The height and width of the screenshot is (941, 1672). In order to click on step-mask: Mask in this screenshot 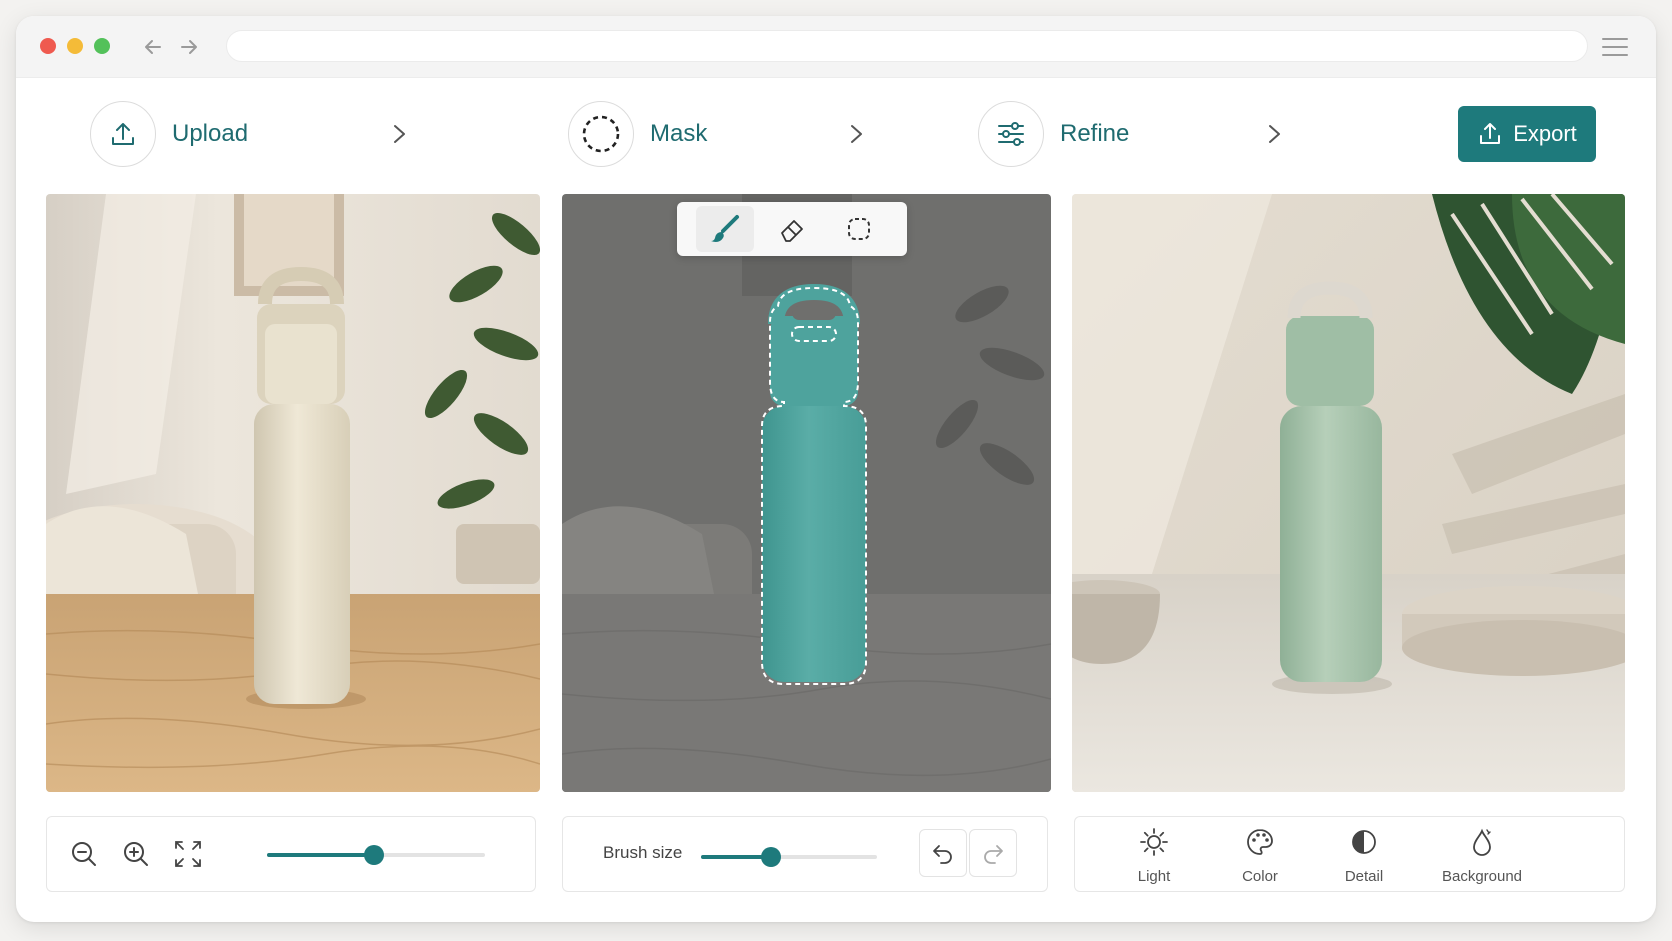, I will do `click(637, 134)`.